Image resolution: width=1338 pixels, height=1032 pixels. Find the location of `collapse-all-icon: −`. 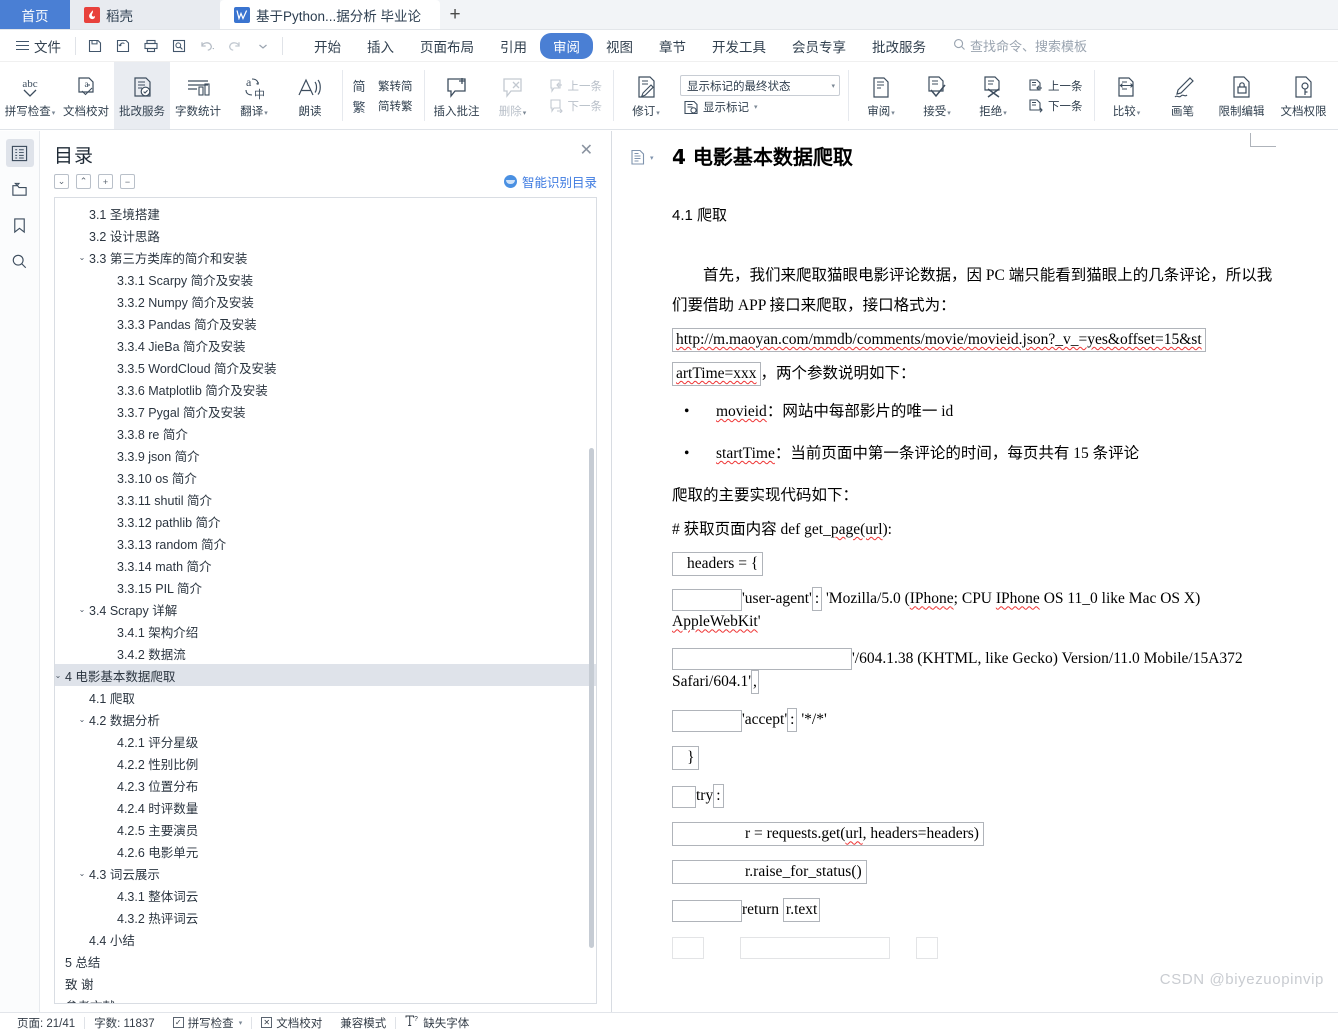

collapse-all-icon: − is located at coordinates (127, 181).